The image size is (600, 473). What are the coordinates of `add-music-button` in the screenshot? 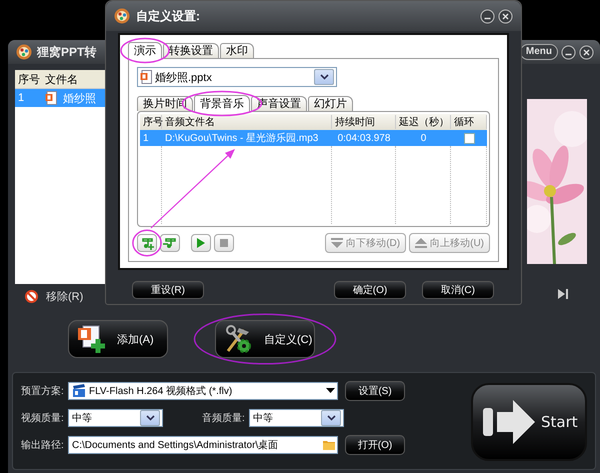 It's located at (147, 243).